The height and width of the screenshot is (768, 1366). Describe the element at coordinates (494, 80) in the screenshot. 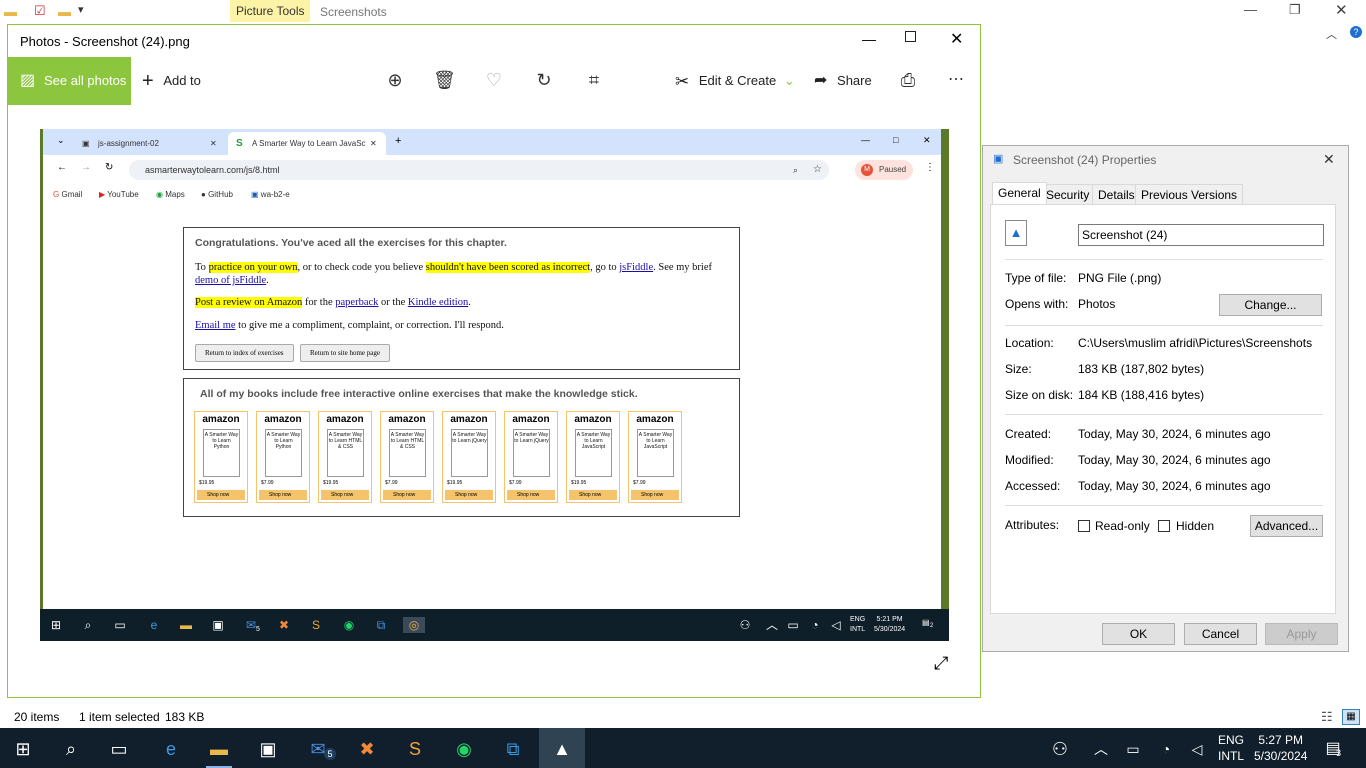

I see `favorite-icon: ♡` at that location.